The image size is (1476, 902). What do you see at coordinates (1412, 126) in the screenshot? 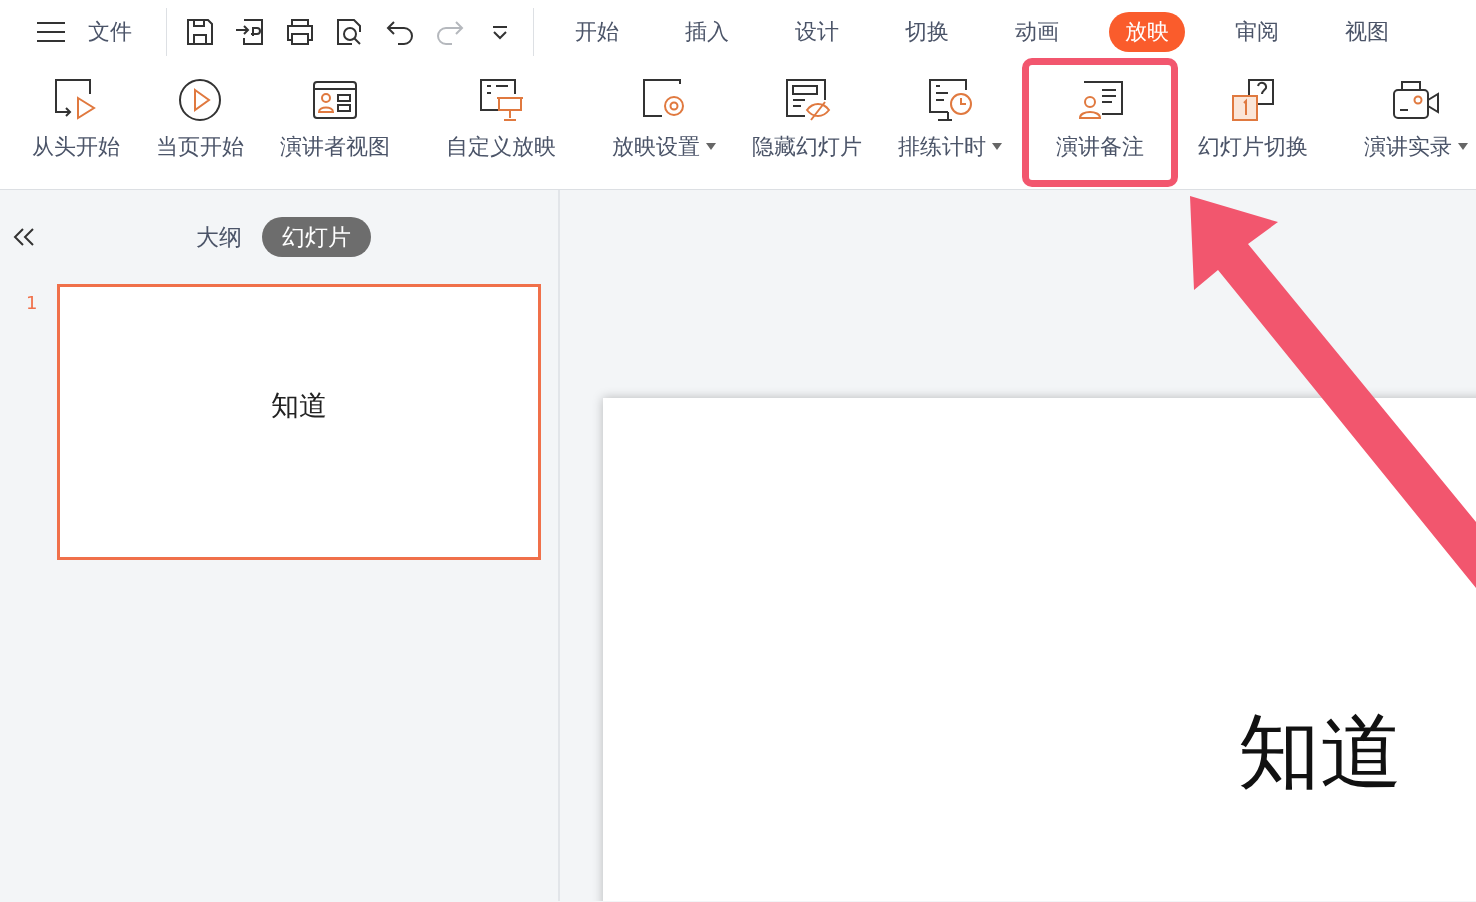
I see `ribbon-button: 演讲实录` at bounding box center [1412, 126].